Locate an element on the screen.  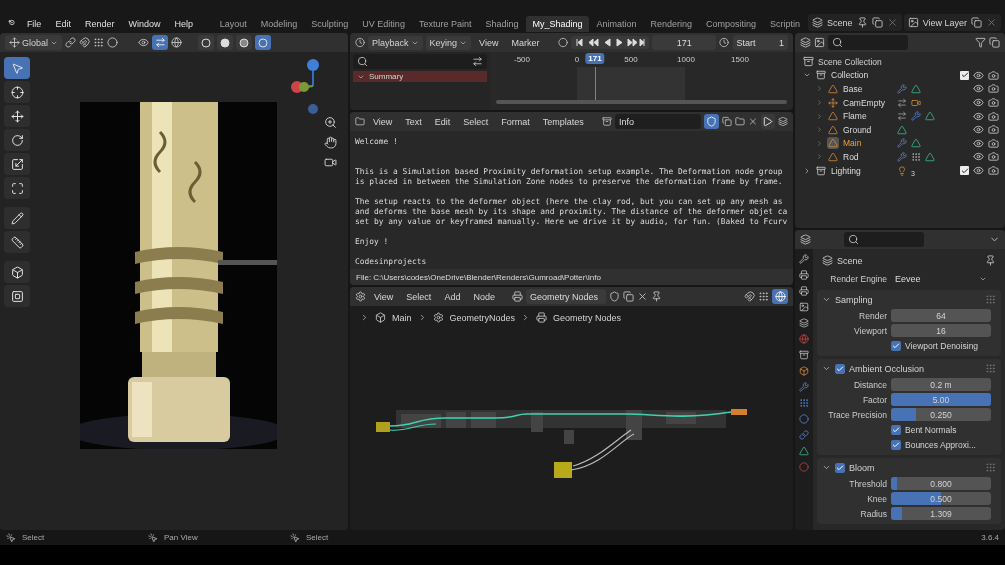
menu-item: Marker is located at coordinates (525, 42).